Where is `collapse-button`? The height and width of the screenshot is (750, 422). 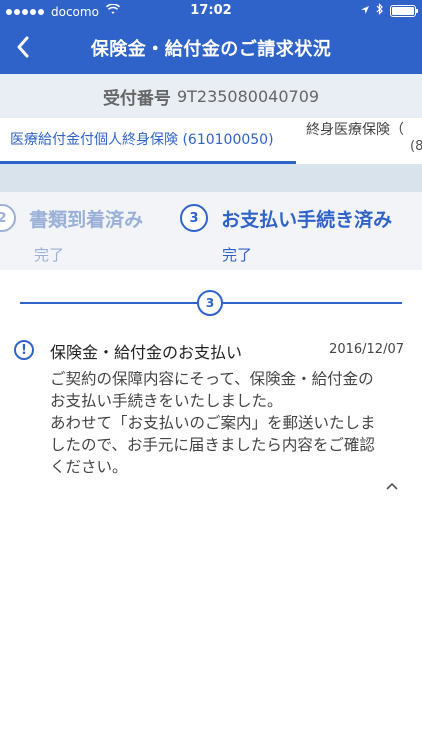
collapse-button is located at coordinates (392, 486).